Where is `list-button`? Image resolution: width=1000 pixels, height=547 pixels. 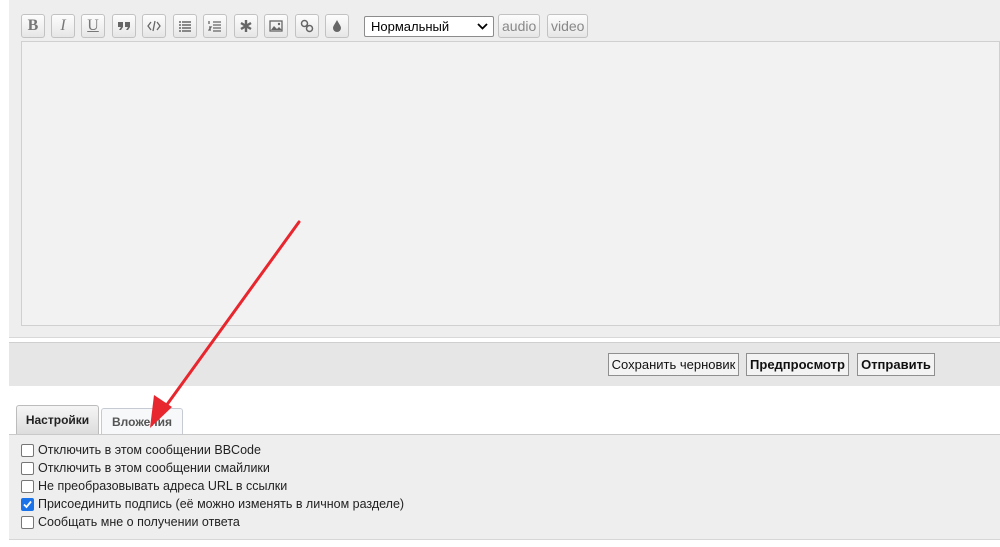 list-button is located at coordinates (185, 26).